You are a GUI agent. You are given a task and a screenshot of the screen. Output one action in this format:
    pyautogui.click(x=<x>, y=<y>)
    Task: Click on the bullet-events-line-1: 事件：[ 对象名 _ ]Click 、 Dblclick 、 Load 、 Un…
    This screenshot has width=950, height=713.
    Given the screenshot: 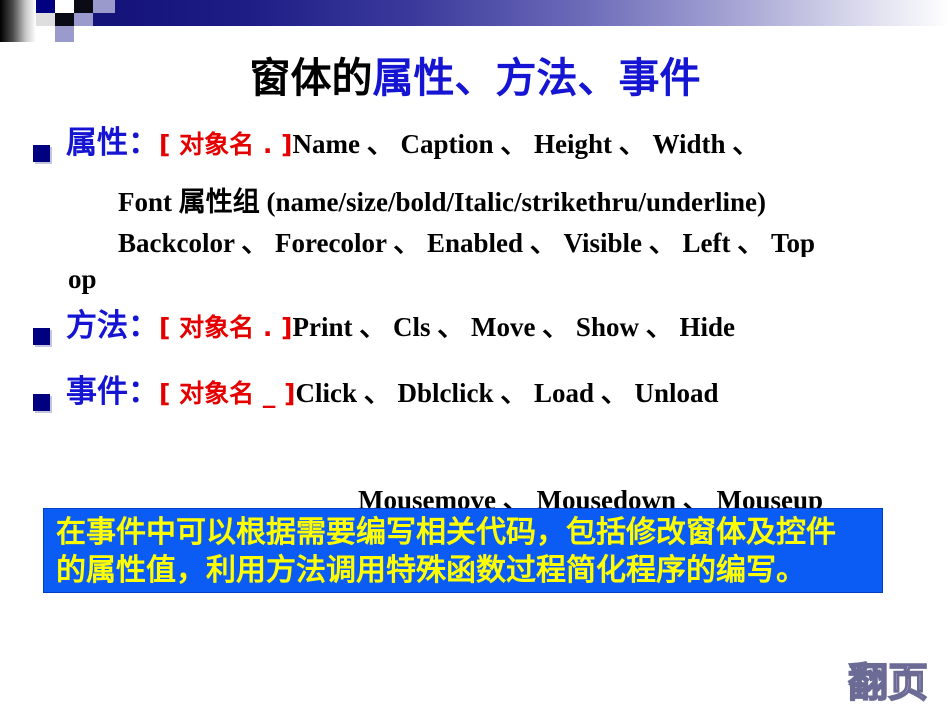 What is the action you would take?
    pyautogui.click(x=508, y=392)
    